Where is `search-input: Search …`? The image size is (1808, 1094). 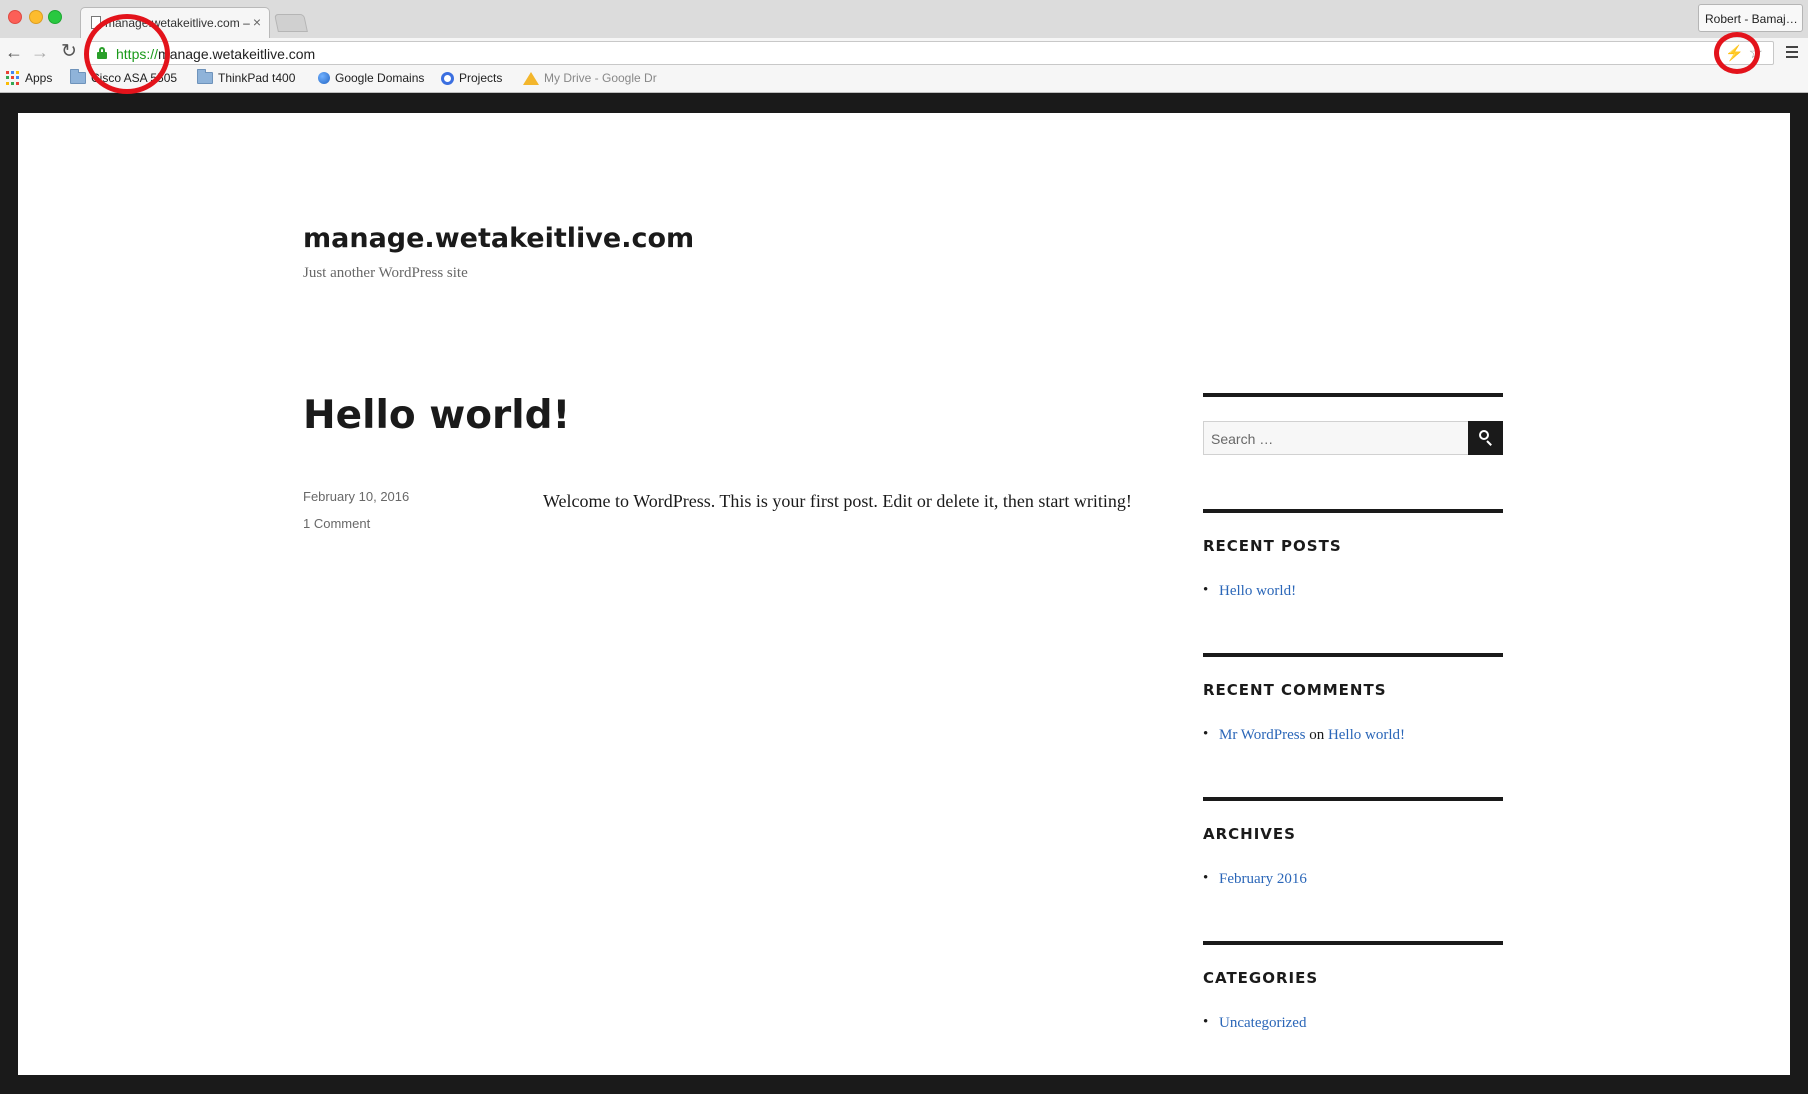 search-input: Search … is located at coordinates (1336, 438).